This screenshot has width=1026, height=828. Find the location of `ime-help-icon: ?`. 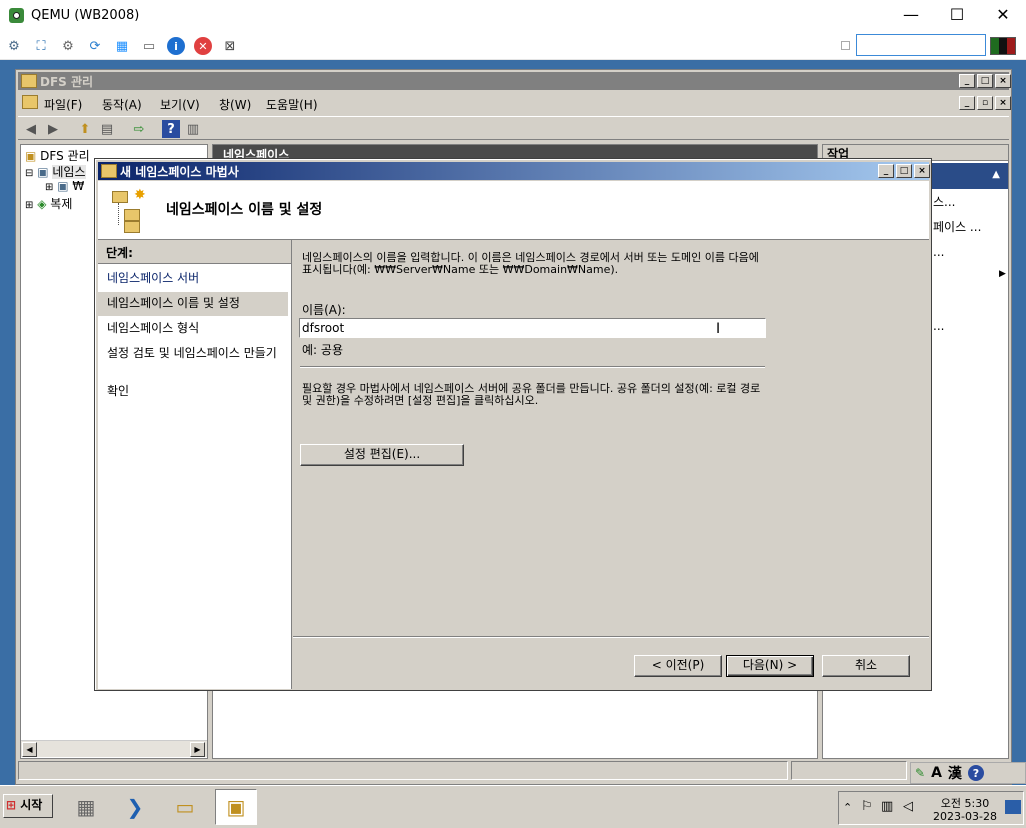

ime-help-icon: ? is located at coordinates (975, 773).